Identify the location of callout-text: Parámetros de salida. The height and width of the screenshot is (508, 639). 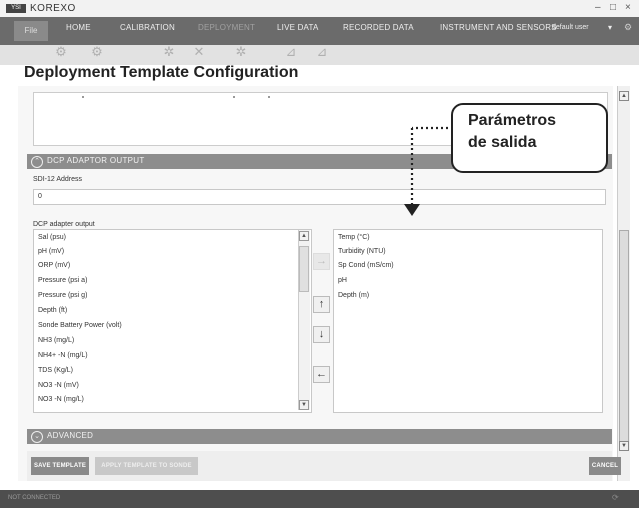
(512, 132).